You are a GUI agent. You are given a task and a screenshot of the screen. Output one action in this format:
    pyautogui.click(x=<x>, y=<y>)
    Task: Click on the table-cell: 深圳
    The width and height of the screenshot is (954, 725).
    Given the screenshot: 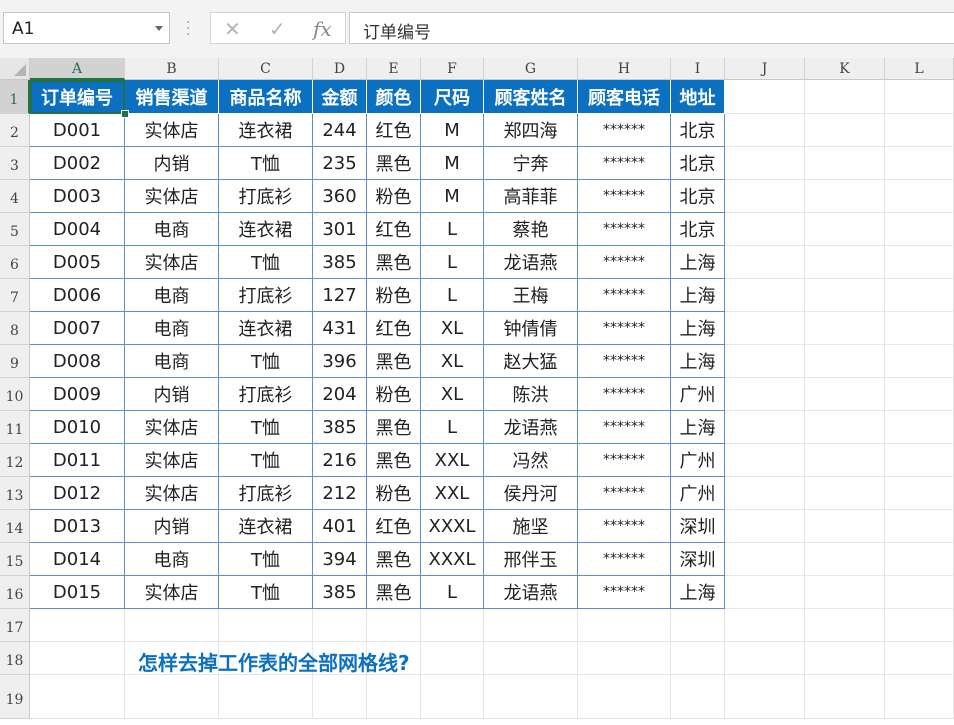 What is the action you would take?
    pyautogui.click(x=698, y=526)
    